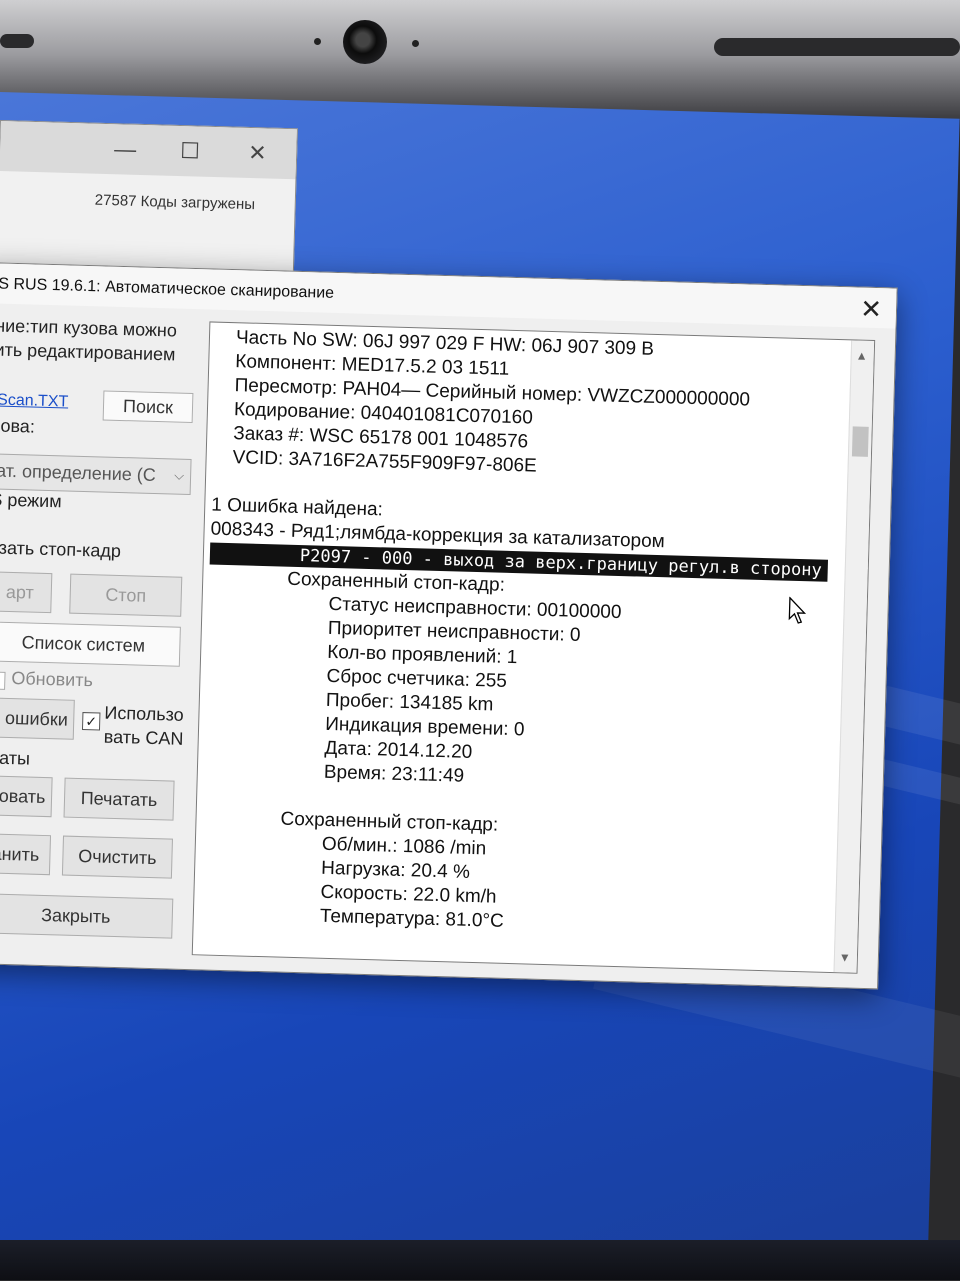 This screenshot has height=1281, width=960. What do you see at coordinates (412, 918) in the screenshot?
I see `temperature-line: Температура: 81.0°C` at bounding box center [412, 918].